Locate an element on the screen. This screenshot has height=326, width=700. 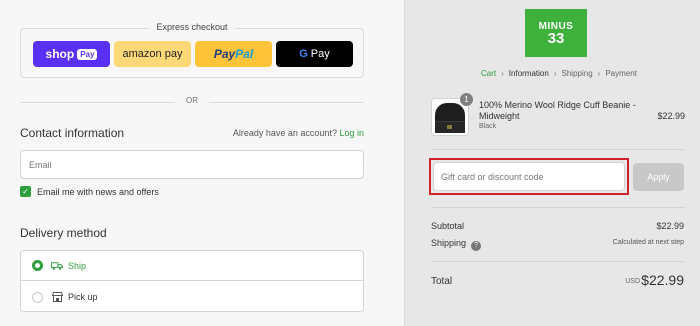
discount-highlight is located at coordinates (529, 176).